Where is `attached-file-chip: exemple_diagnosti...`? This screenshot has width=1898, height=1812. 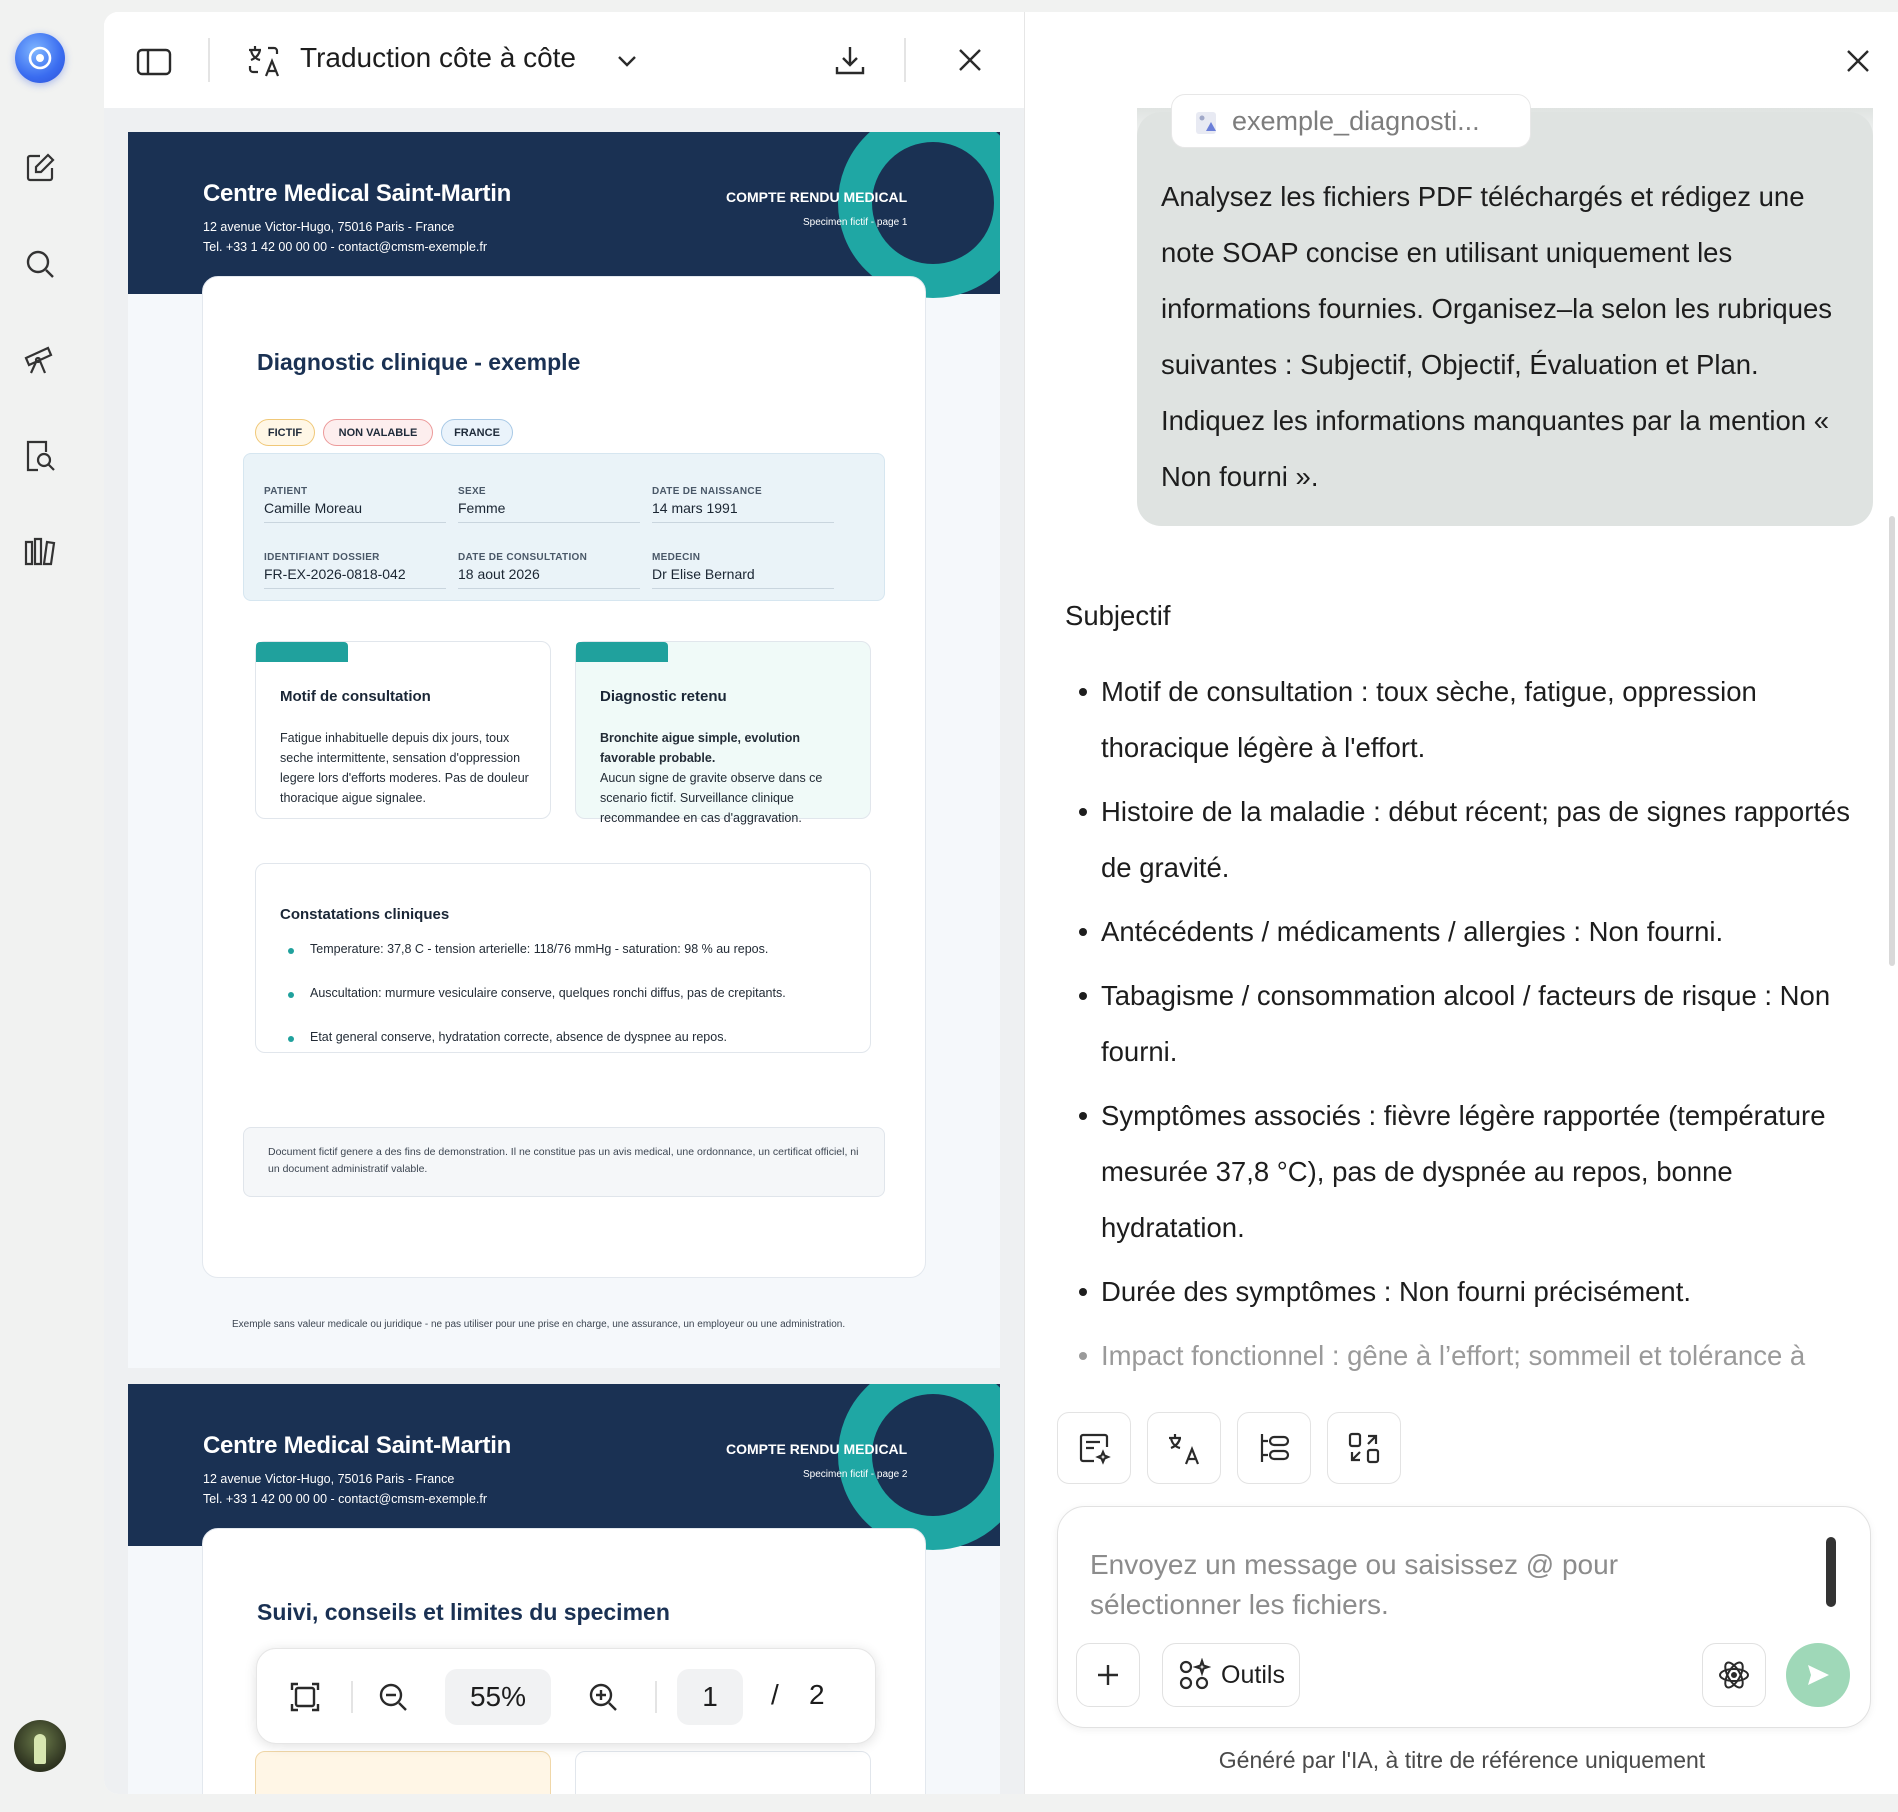
attached-file-chip: exemple_diagnosti... is located at coordinates (1351, 121).